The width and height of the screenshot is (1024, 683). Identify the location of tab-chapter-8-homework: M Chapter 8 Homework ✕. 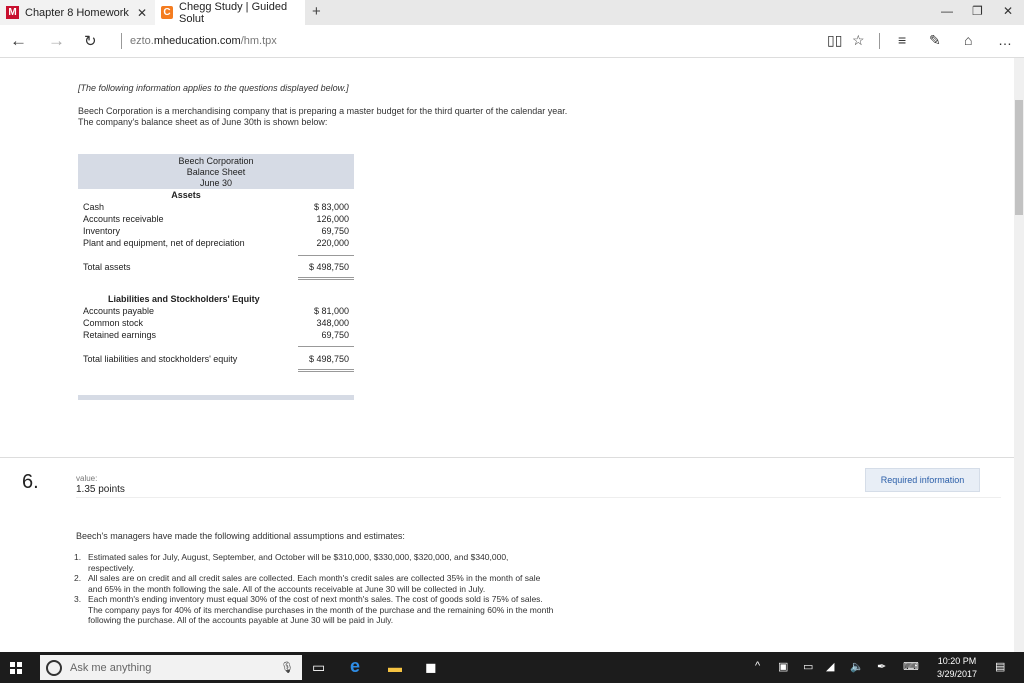
(77, 12).